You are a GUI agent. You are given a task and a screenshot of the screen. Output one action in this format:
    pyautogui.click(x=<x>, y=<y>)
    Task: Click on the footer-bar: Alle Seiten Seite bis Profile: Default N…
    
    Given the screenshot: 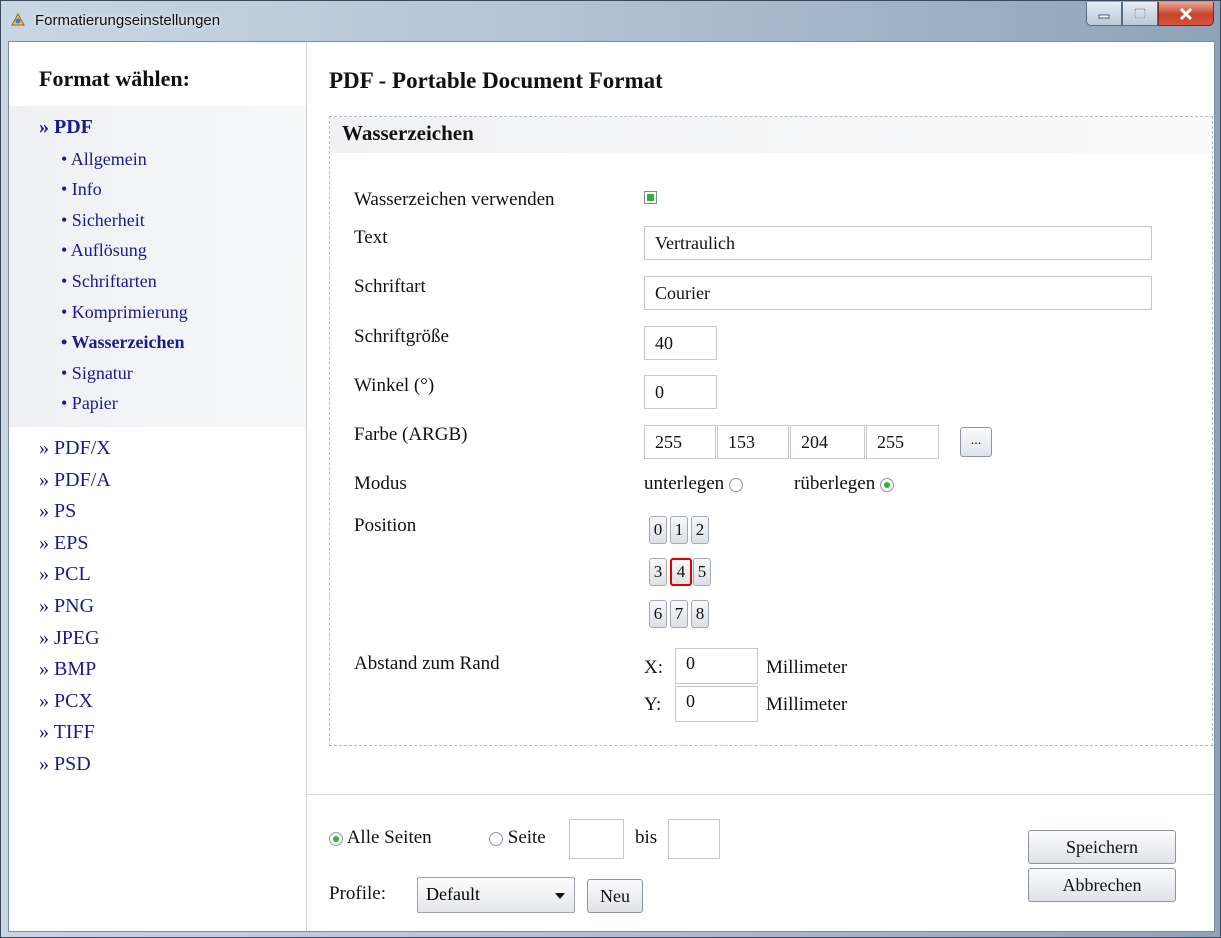 What is the action you would take?
    pyautogui.click(x=760, y=863)
    